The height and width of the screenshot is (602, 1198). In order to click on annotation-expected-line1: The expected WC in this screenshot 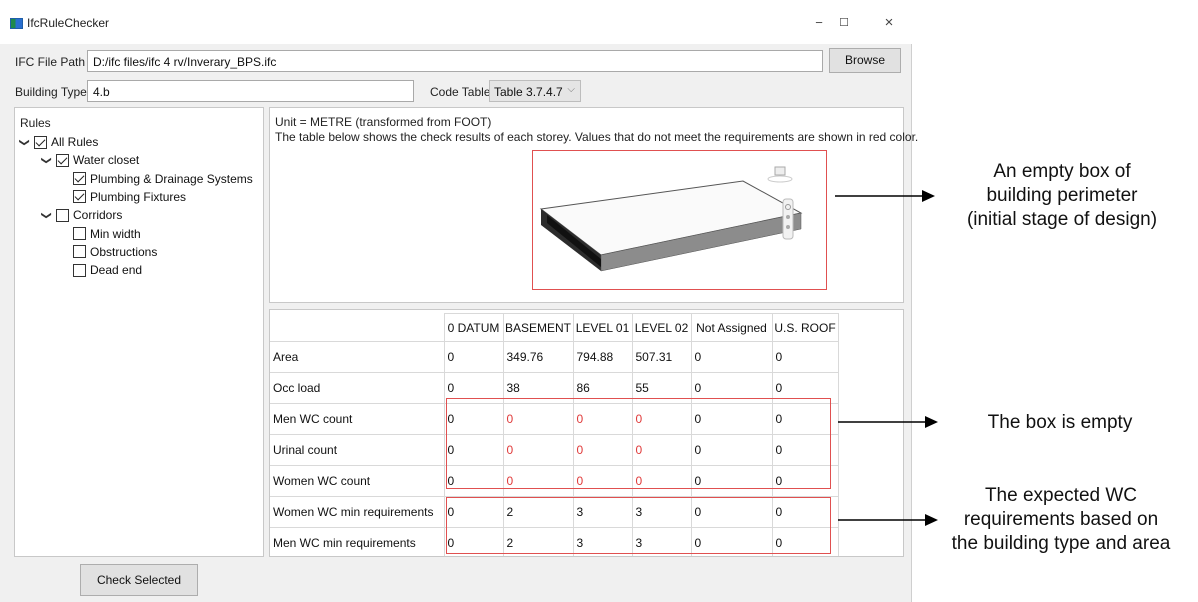, I will do `click(1061, 495)`.